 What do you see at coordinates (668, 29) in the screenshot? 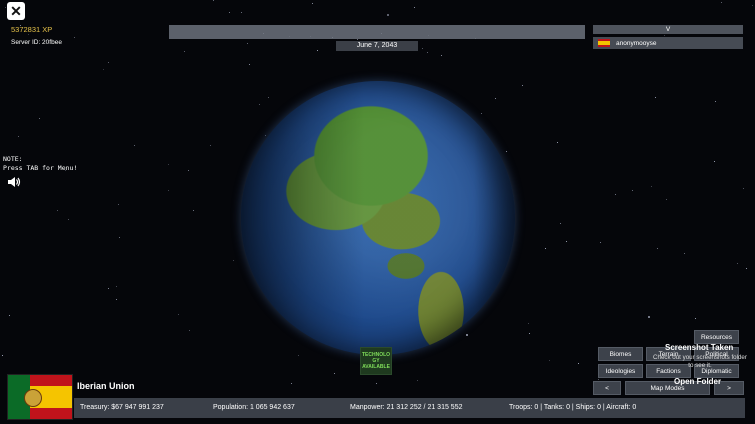
I see `player-list-toggle: V` at bounding box center [668, 29].